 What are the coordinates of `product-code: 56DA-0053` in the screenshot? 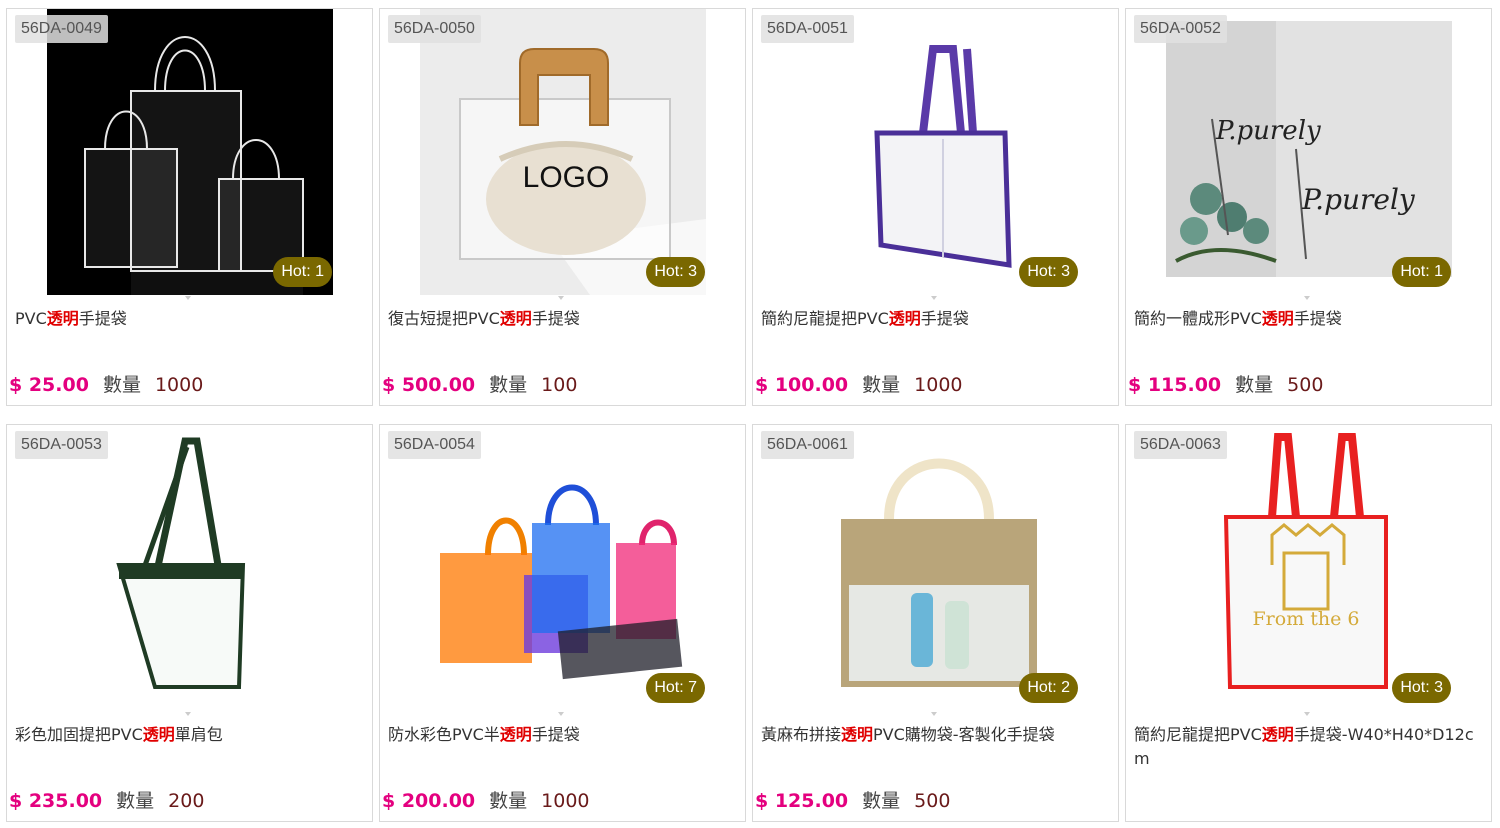 It's located at (61, 445).